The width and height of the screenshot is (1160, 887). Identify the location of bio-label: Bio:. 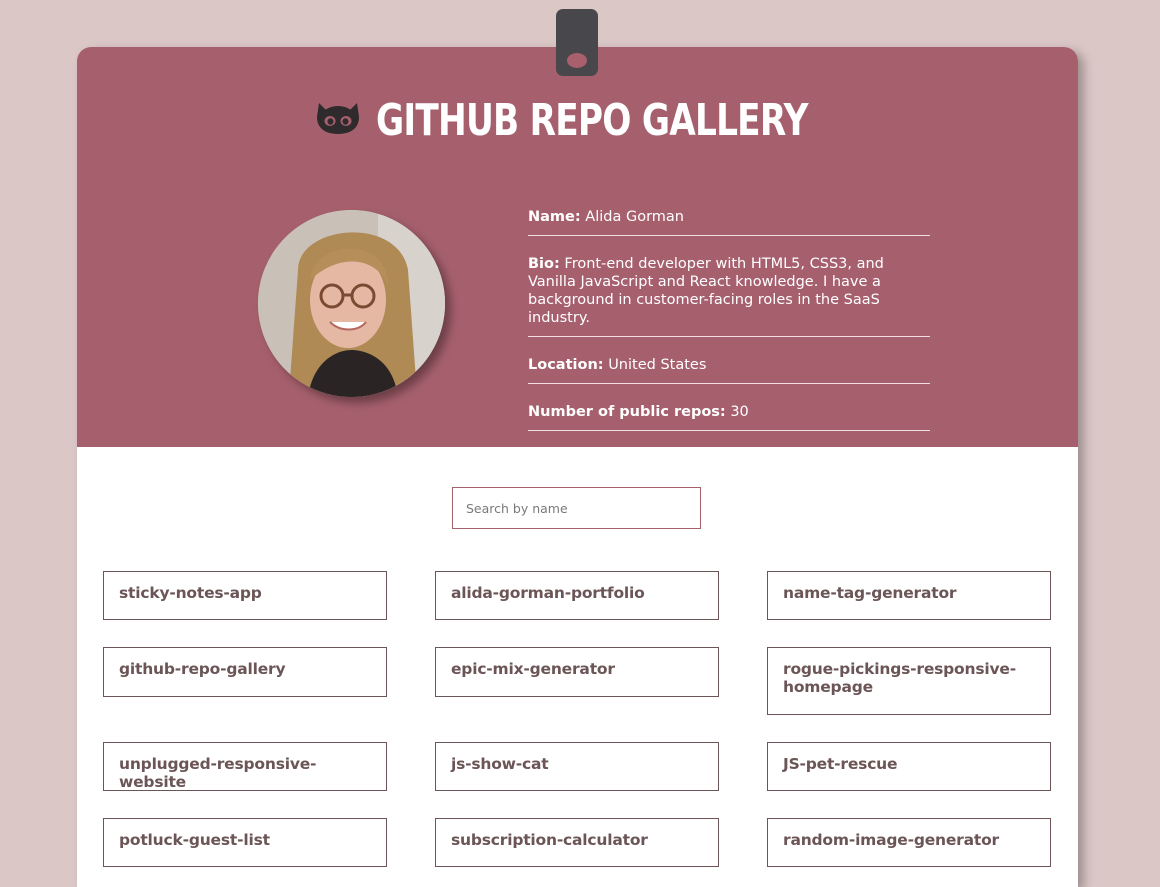
(544, 264).